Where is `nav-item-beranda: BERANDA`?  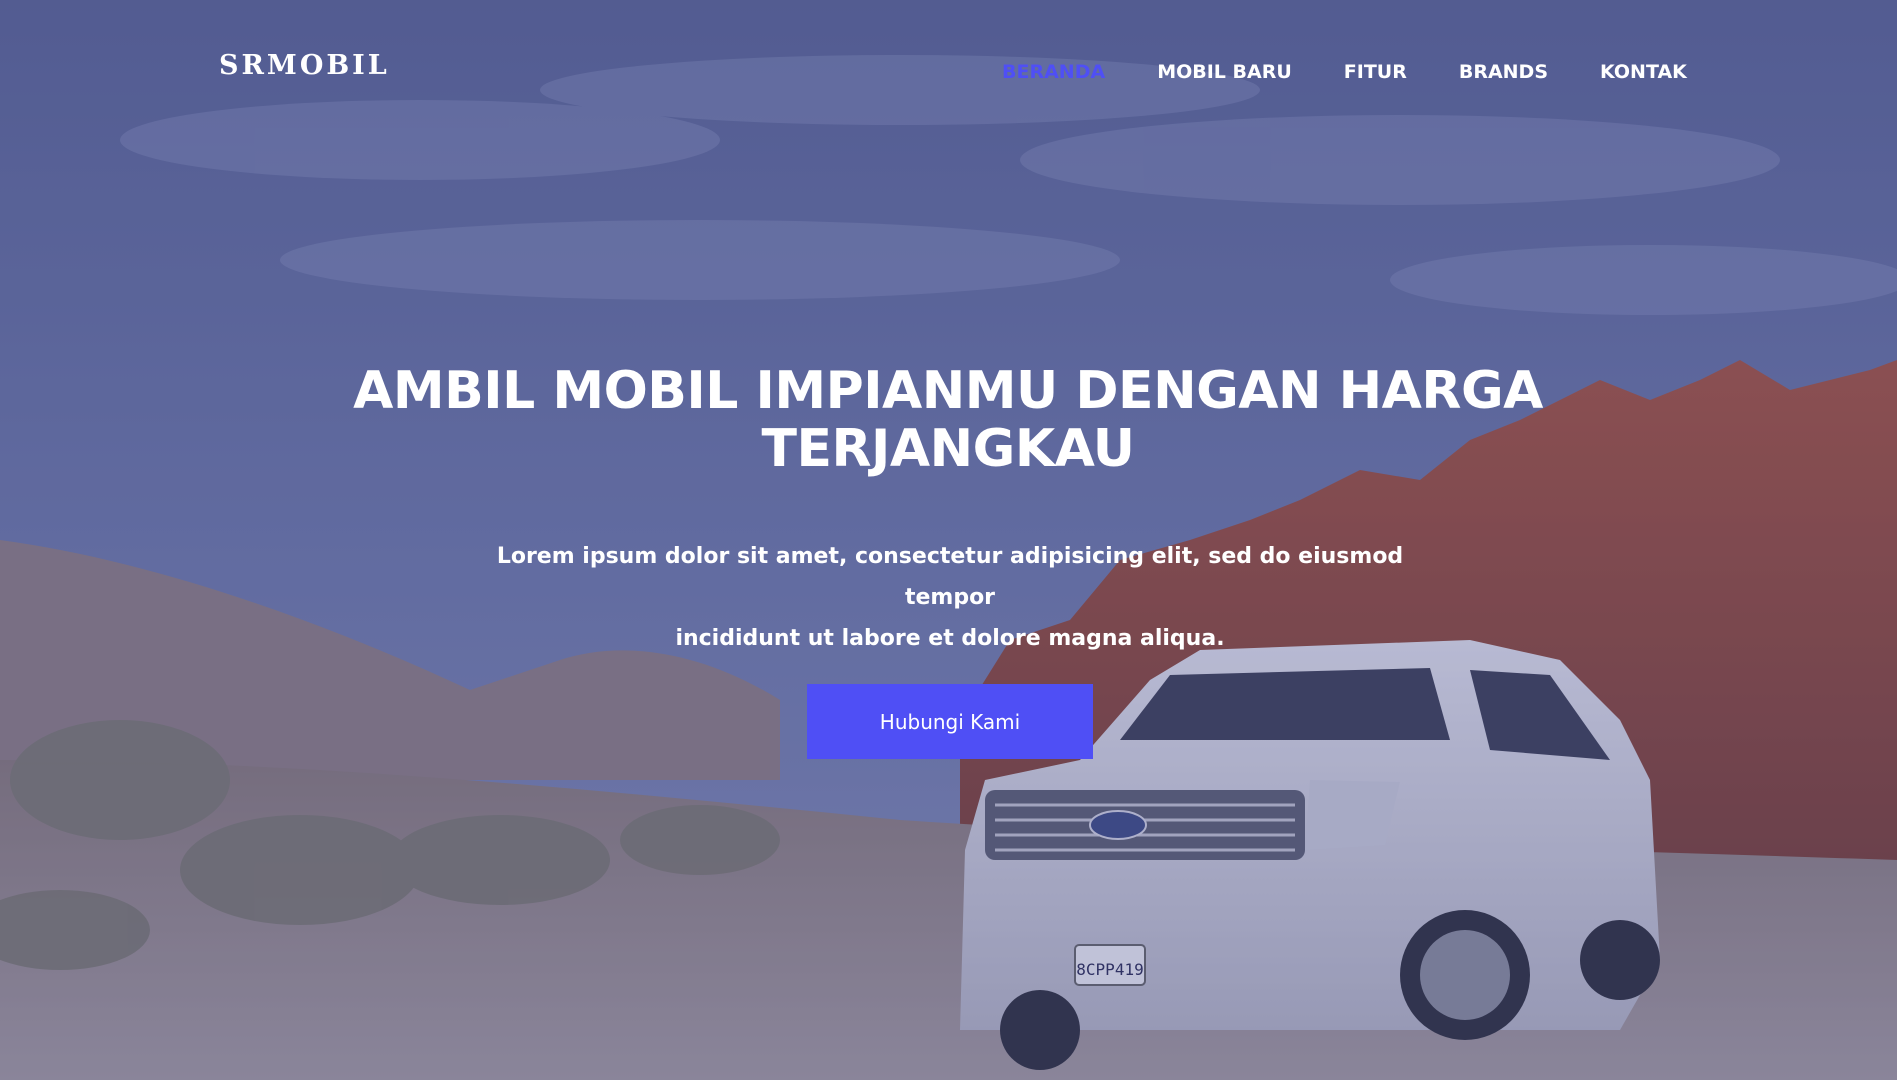
nav-item-beranda: BERANDA is located at coordinates (1053, 72).